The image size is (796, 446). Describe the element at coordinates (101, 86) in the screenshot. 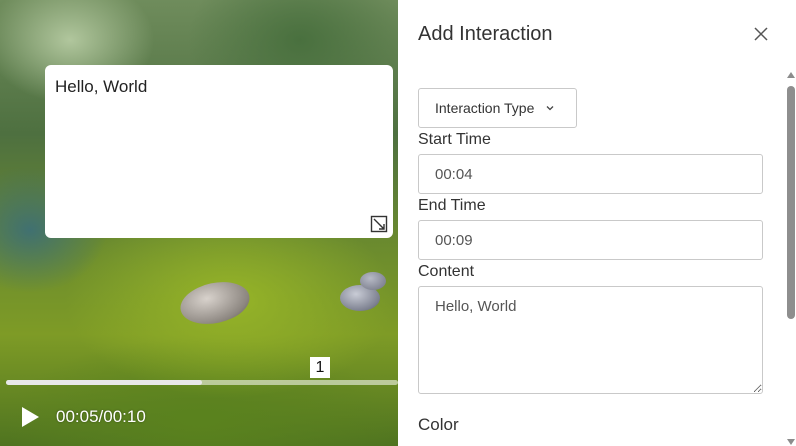

I see `overlay-text: Hello, World` at that location.